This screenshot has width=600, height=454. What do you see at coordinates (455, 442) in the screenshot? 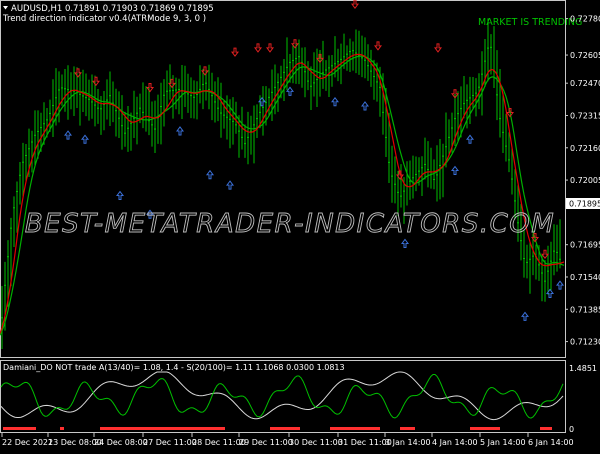
I see `time-label: 4 Jan 14:00` at bounding box center [455, 442].